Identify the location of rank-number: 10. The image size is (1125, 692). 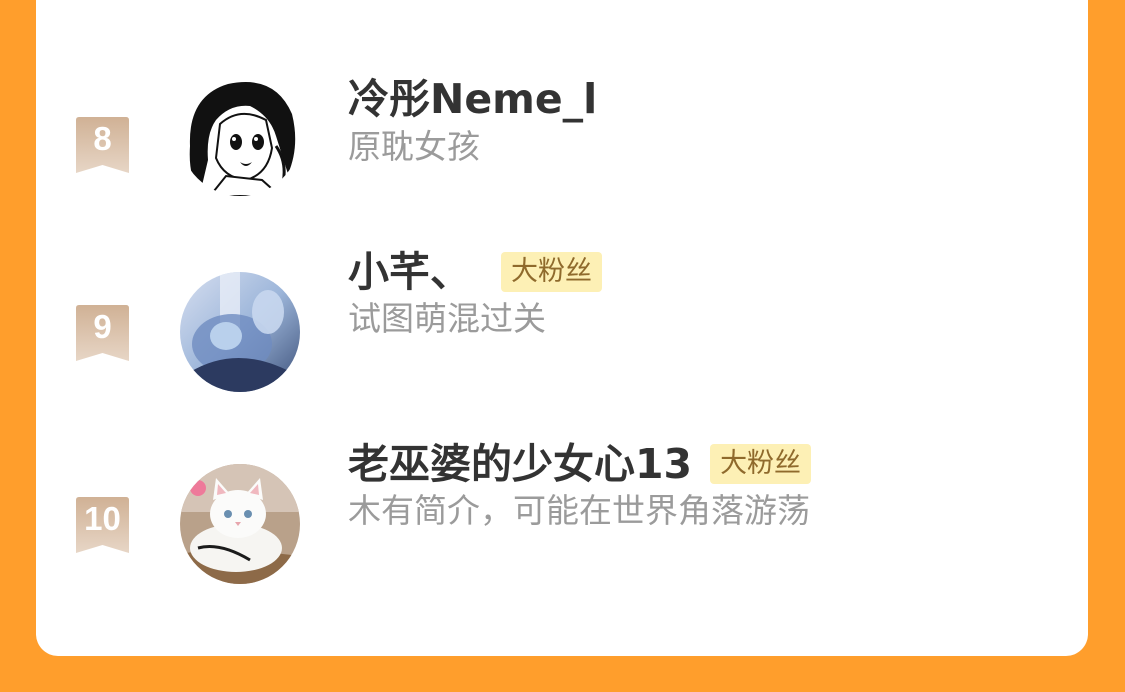
(102, 518).